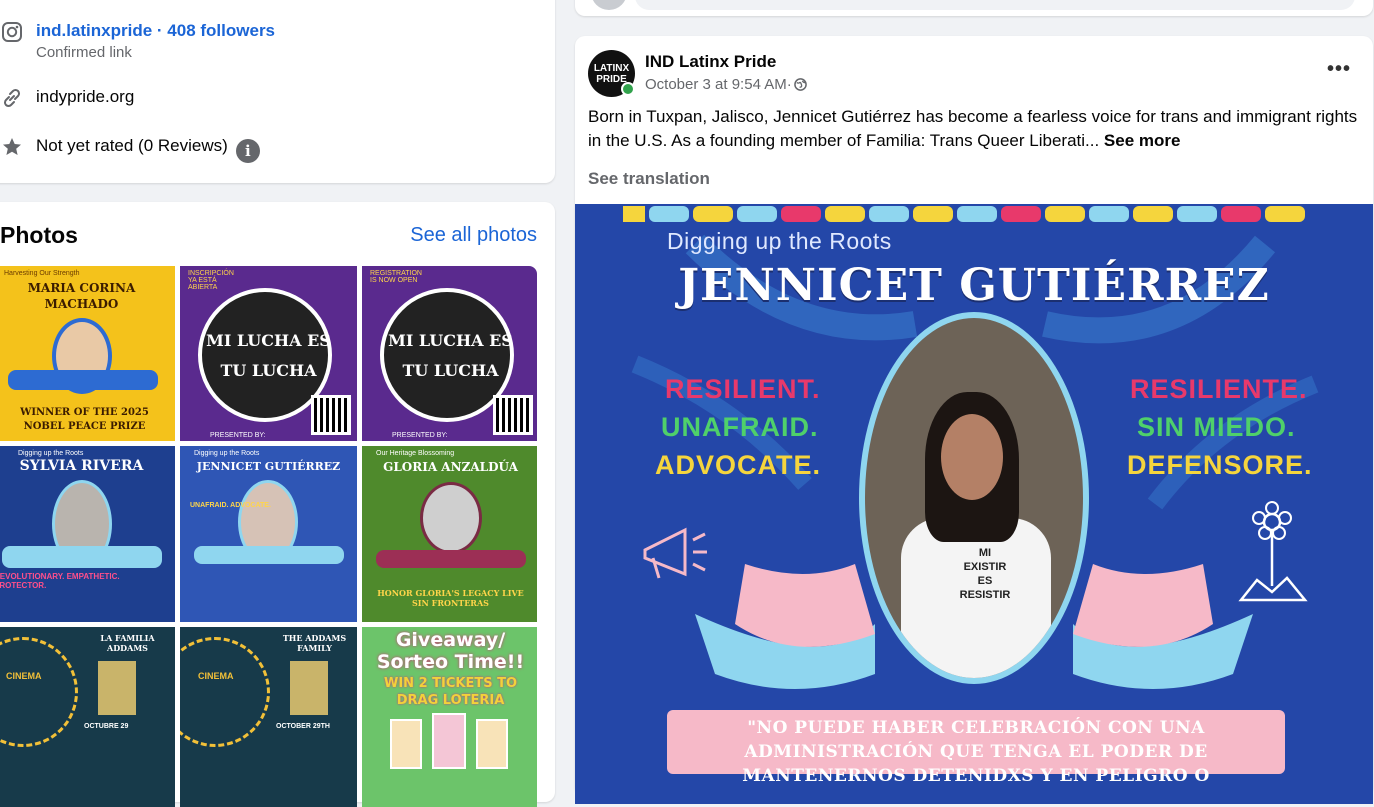 This screenshot has height=807, width=1374. I want to click on online-status-icon, so click(628, 89).